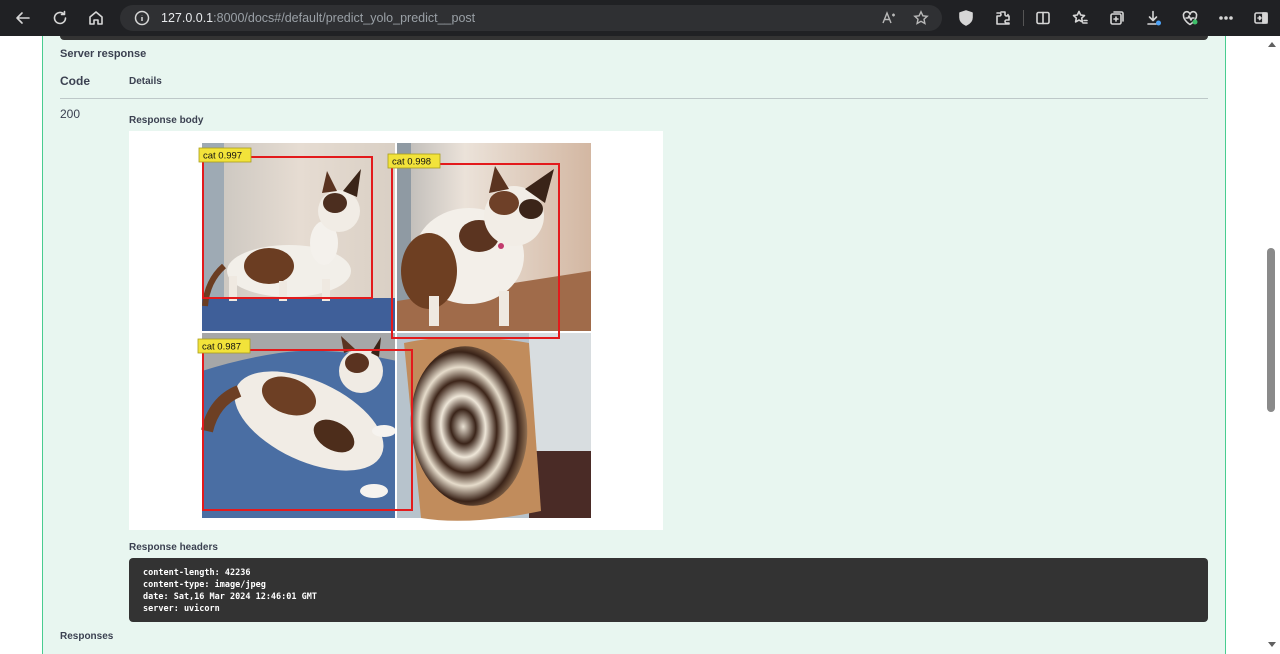  I want to click on photo-cat-standing-left, so click(299, 237).